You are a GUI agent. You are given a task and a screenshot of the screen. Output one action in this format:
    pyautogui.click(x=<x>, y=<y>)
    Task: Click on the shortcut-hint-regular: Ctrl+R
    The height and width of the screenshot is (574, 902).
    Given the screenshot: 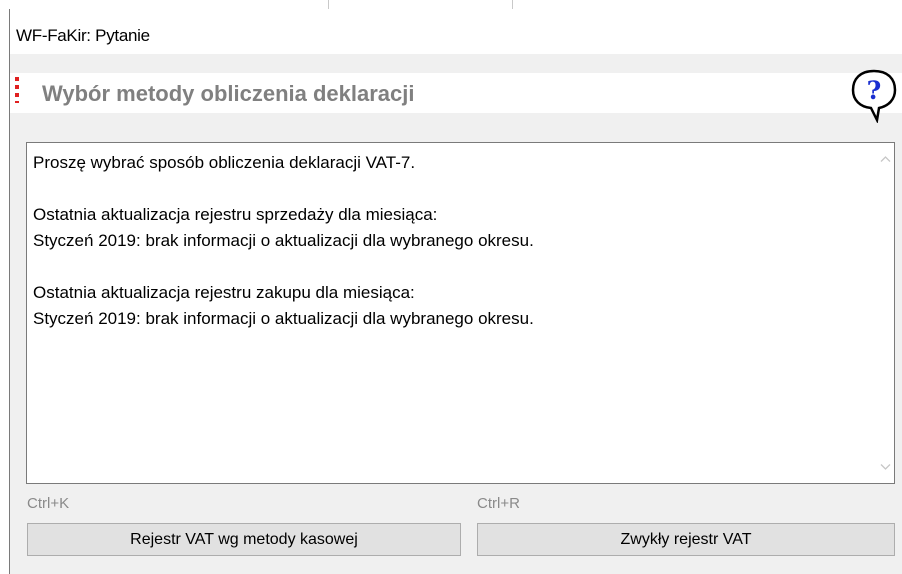 What is the action you would take?
    pyautogui.click(x=498, y=503)
    